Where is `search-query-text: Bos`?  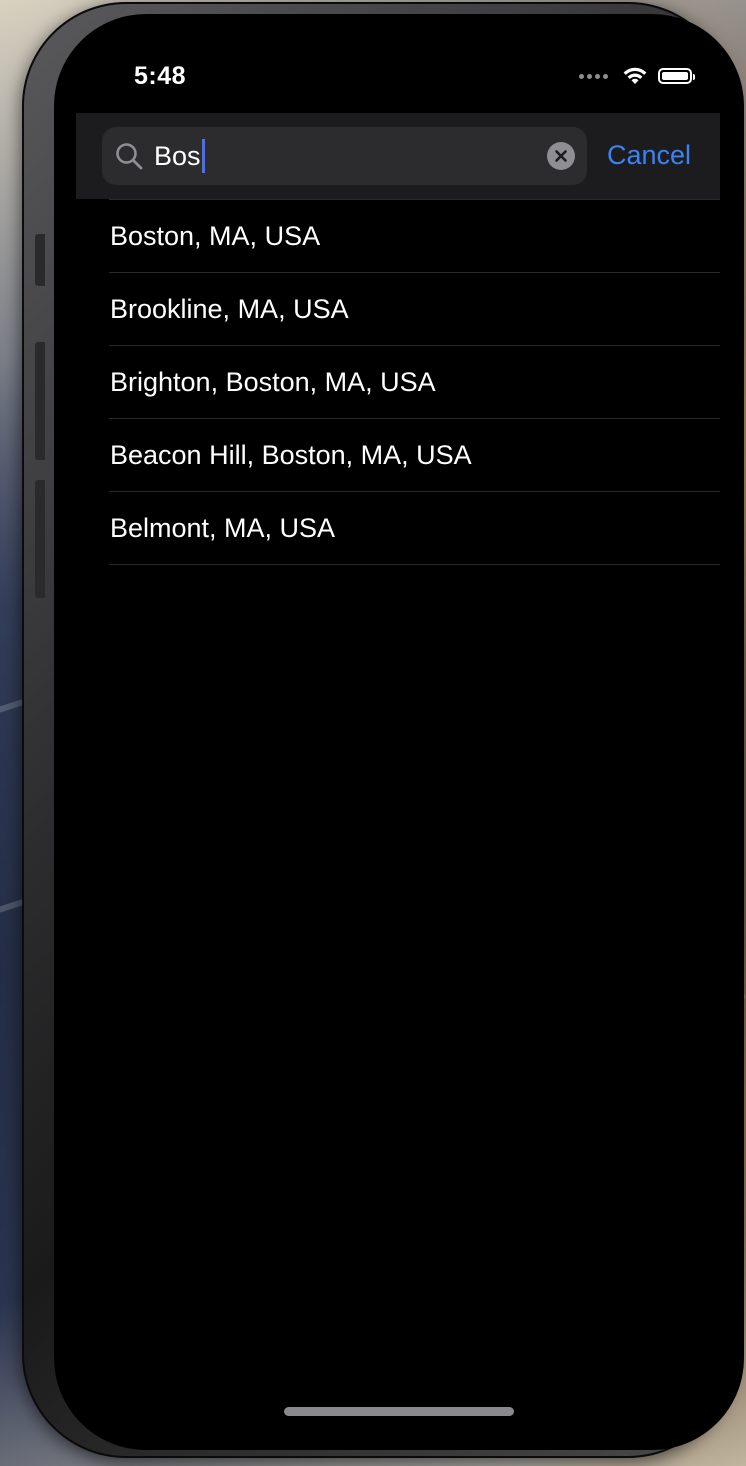 search-query-text: Bos is located at coordinates (177, 156).